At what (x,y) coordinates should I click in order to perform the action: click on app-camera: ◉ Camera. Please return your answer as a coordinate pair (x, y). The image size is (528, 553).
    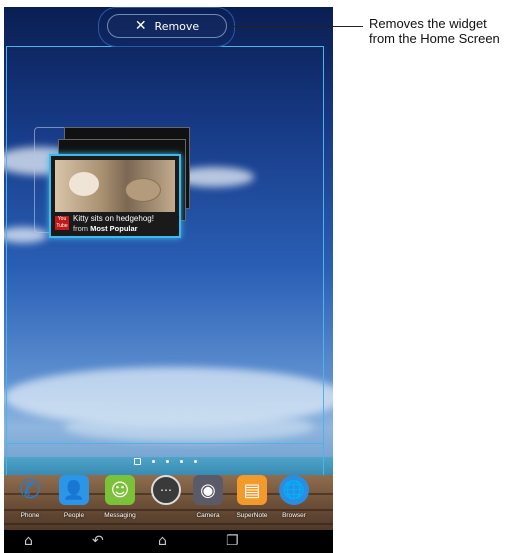
    Looking at the image, I should click on (208, 497).